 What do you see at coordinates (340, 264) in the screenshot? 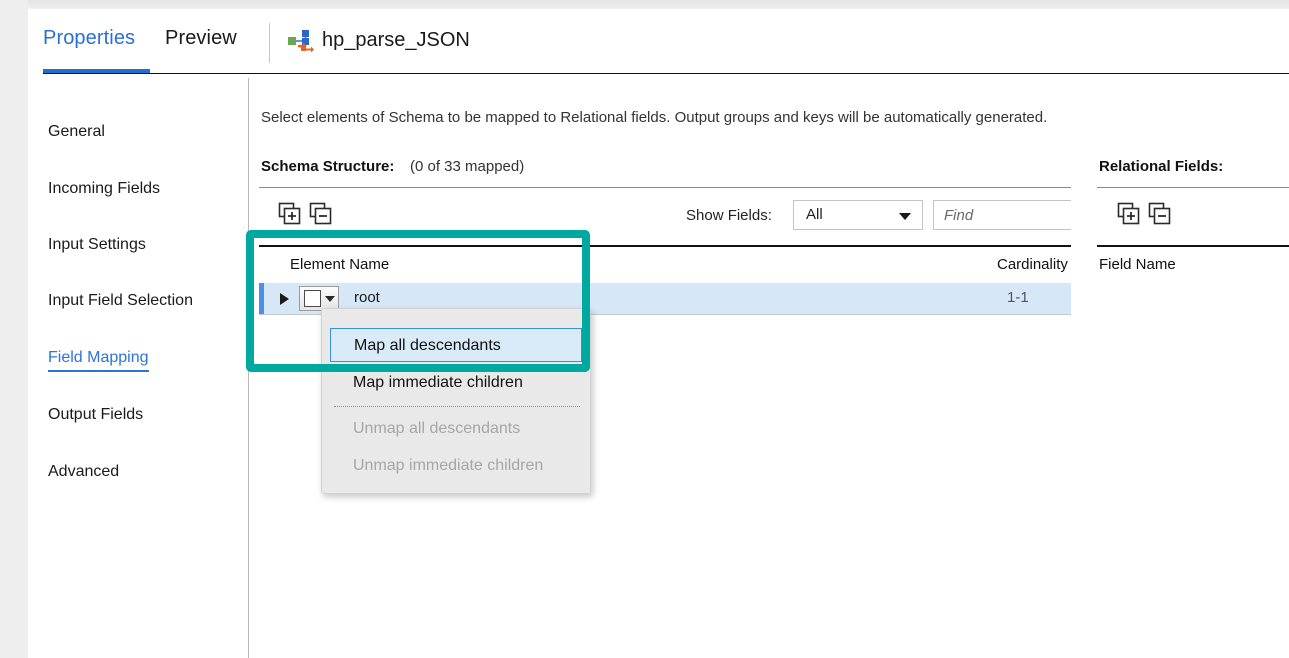
I see `column-header-element-name: Element Name` at bounding box center [340, 264].